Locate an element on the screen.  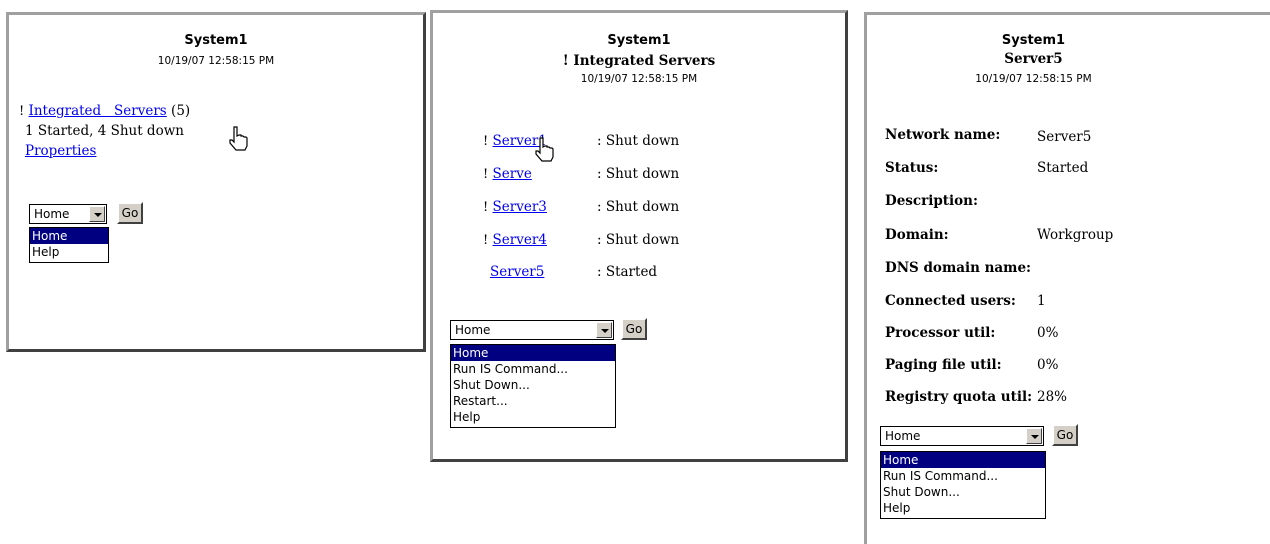
server-row: ! Serve is located at coordinates (507, 174).